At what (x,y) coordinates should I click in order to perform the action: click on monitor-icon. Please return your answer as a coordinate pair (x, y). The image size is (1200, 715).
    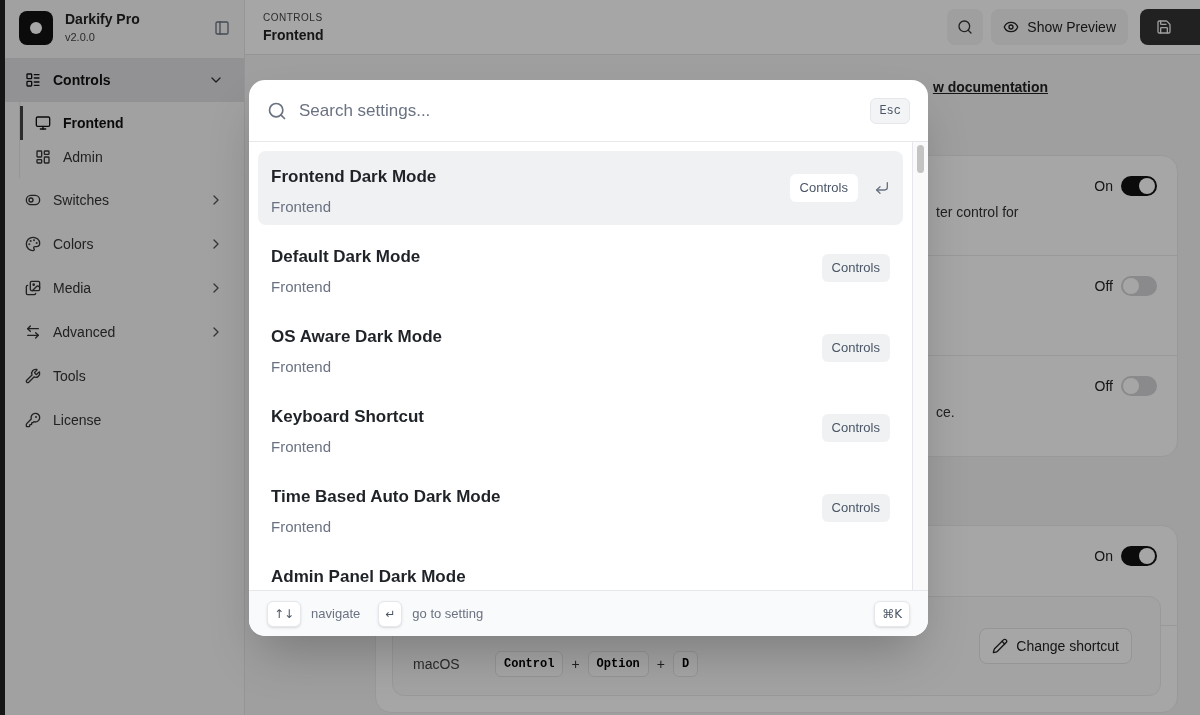
    Looking at the image, I should click on (43, 123).